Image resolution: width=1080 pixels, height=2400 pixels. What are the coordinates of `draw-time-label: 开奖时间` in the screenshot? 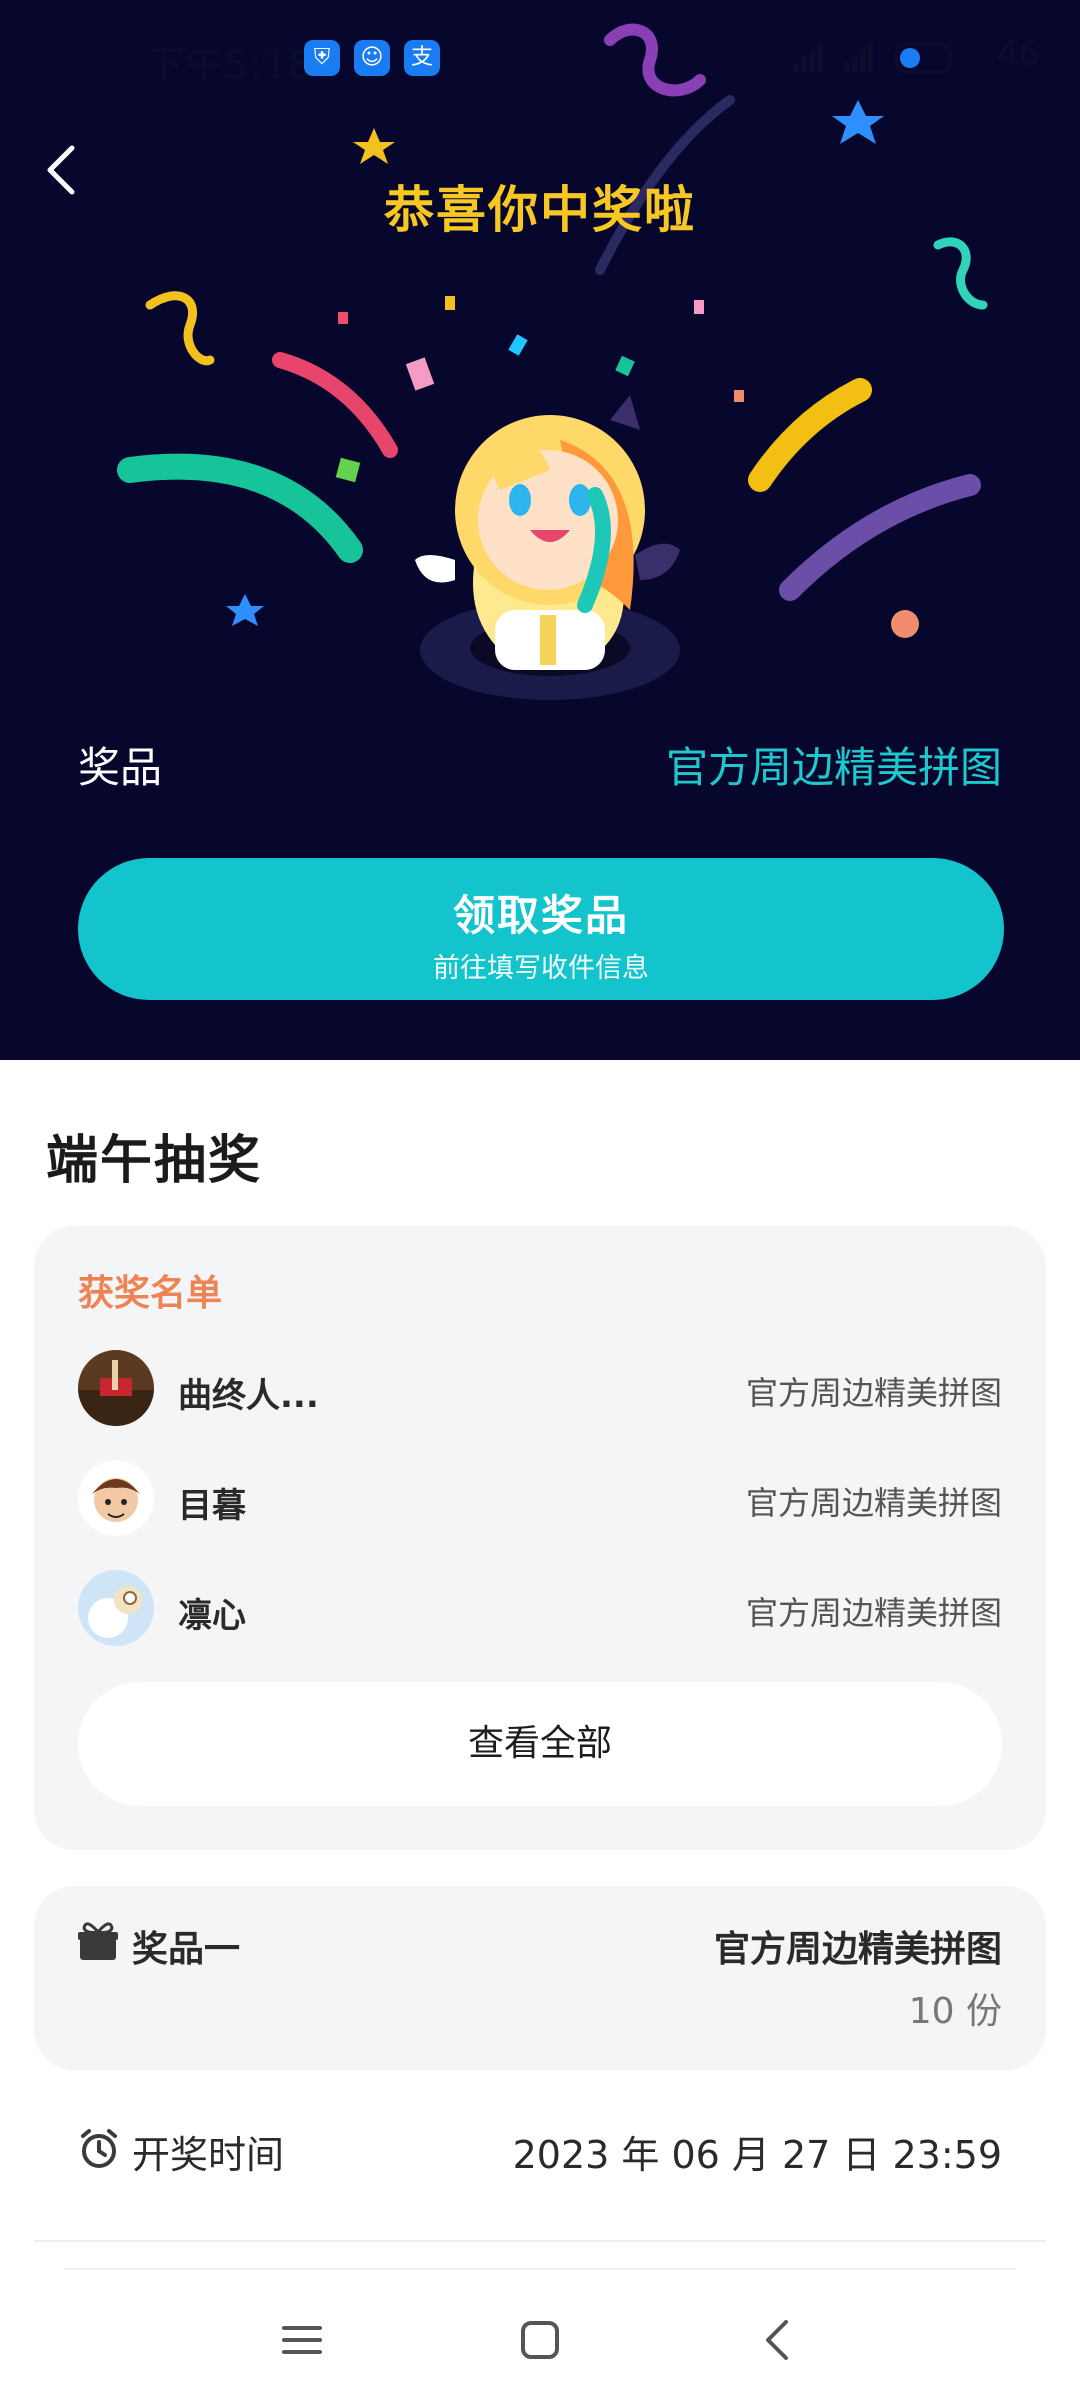 It's located at (208, 2155).